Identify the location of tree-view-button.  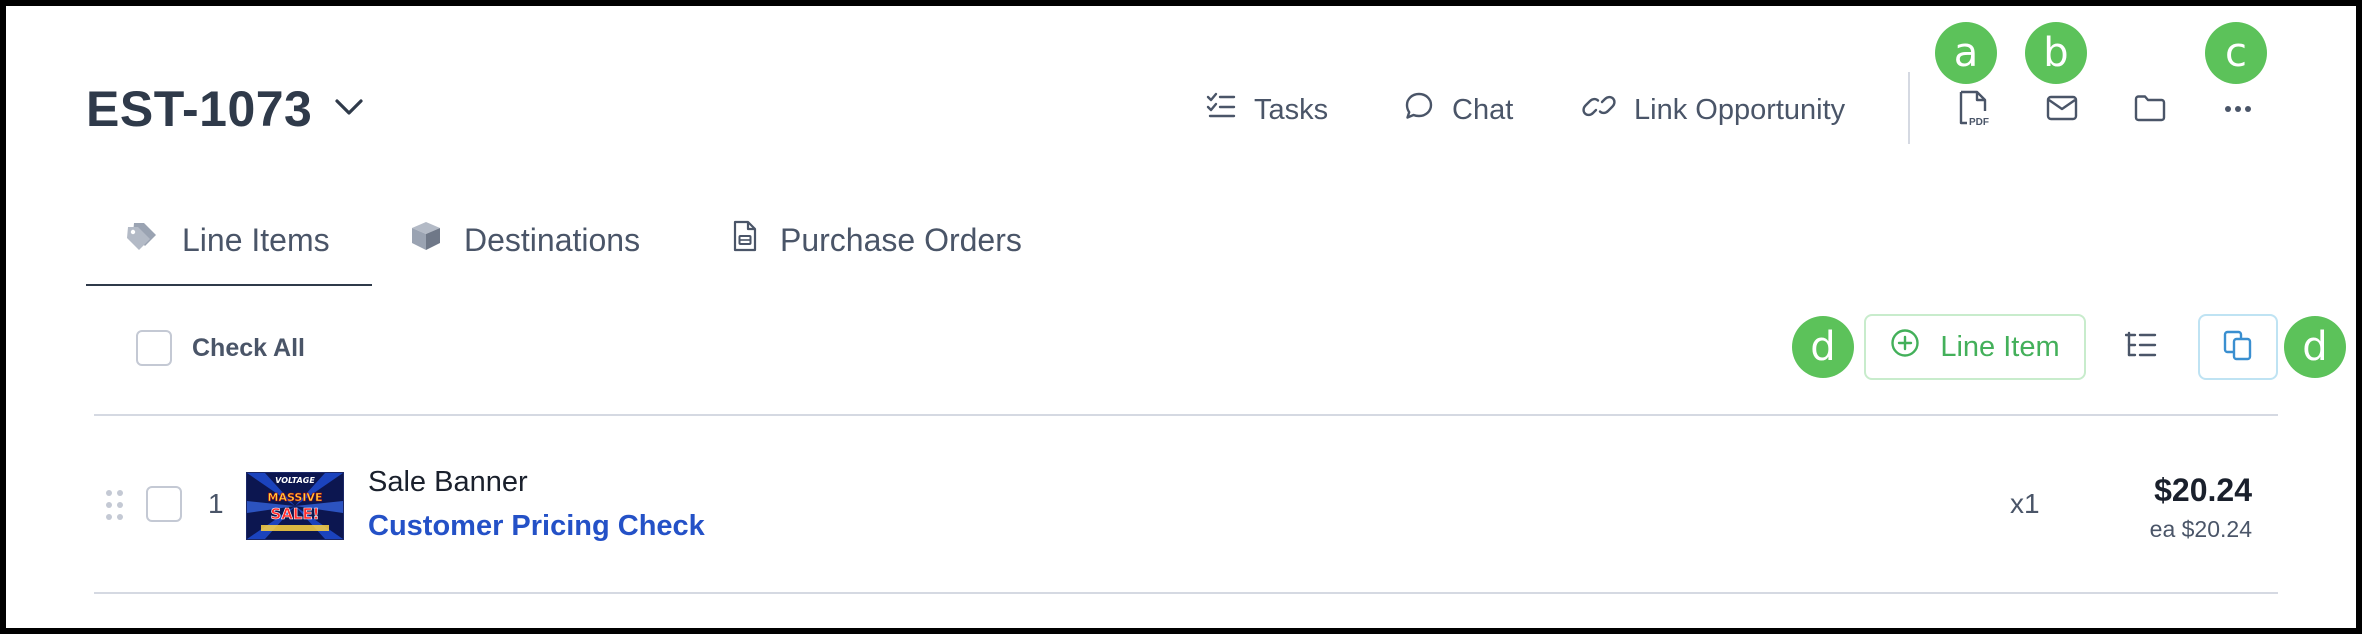
(2141, 347).